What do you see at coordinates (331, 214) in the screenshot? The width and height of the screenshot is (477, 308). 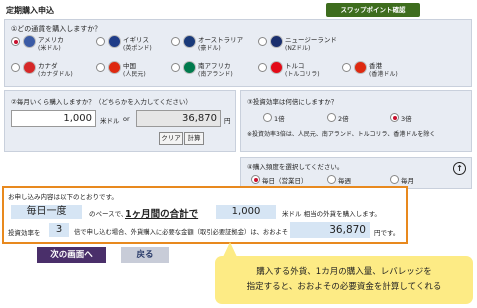 I see `summary-text2: 米ドル 相当の外貨を購入します。` at bounding box center [331, 214].